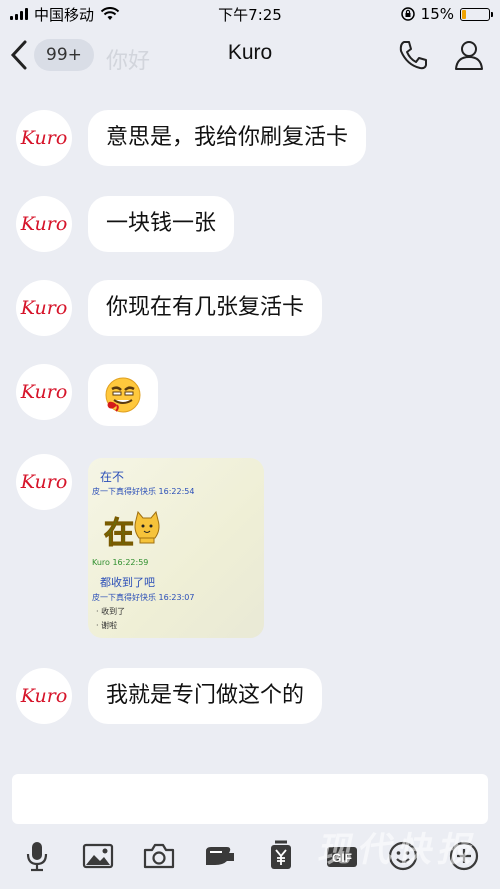 The width and height of the screenshot is (500, 889). What do you see at coordinates (250, 57) in the screenshot?
I see `chat-header: 99+ 你好 Kuro` at bounding box center [250, 57].